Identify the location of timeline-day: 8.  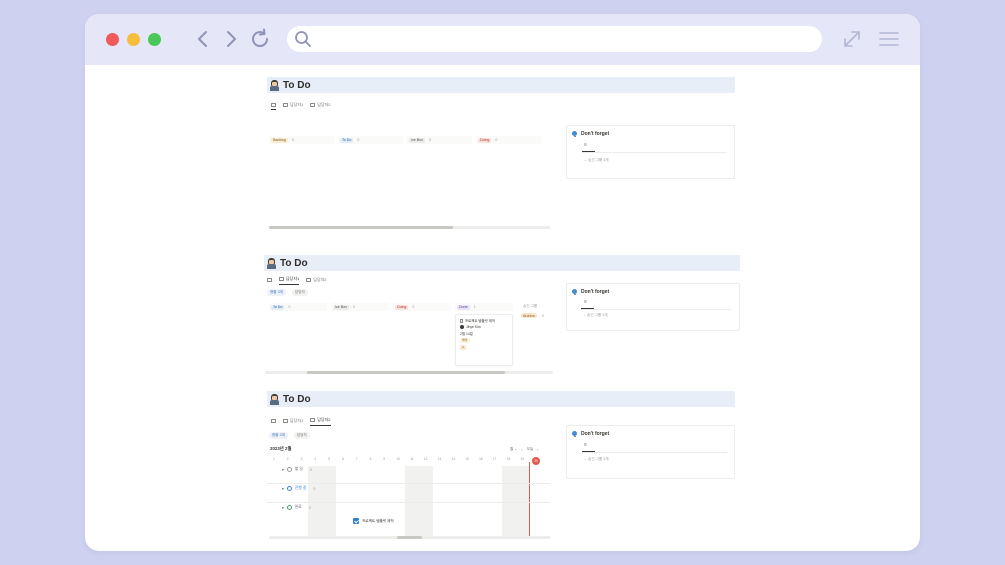
(370, 459).